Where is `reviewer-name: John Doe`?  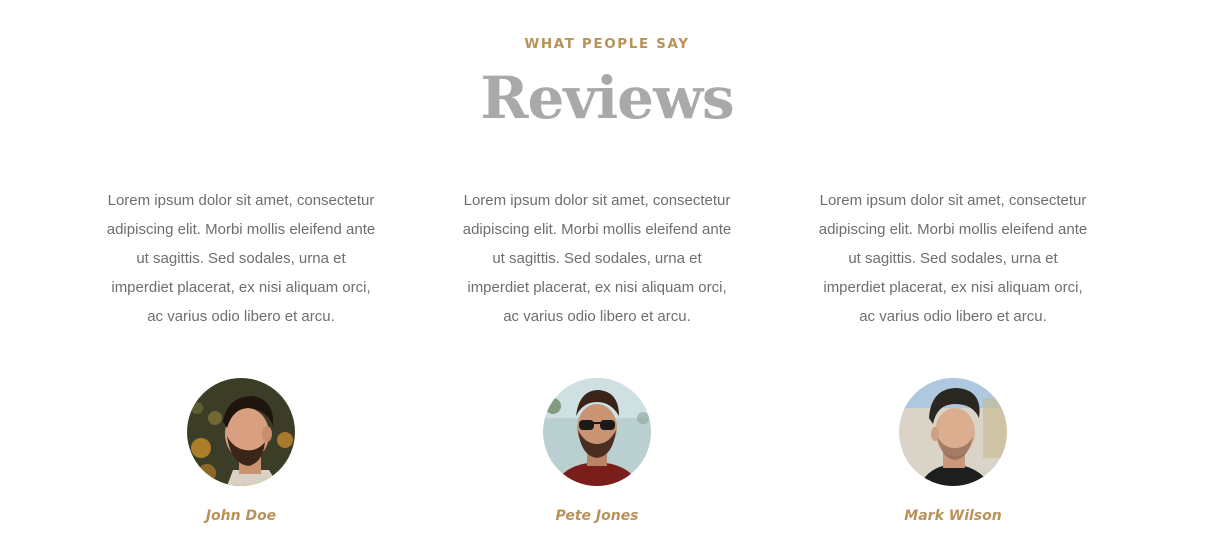 reviewer-name: John Doe is located at coordinates (241, 516).